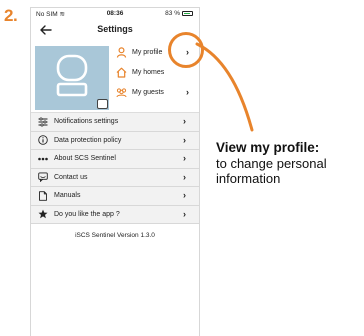  I want to click on profile-menu-label: My homes, so click(148, 72).